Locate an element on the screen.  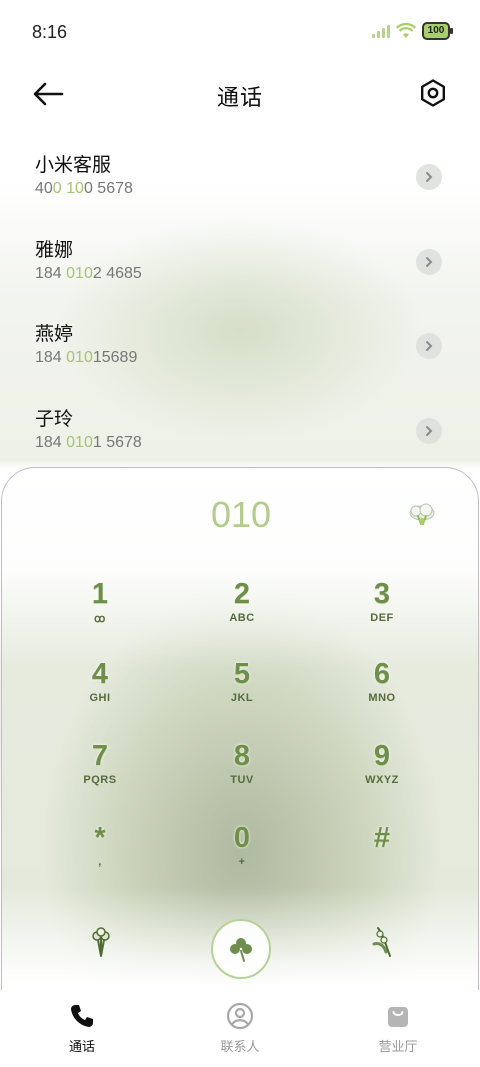
key-5: 5 JKL is located at coordinates (242, 693).